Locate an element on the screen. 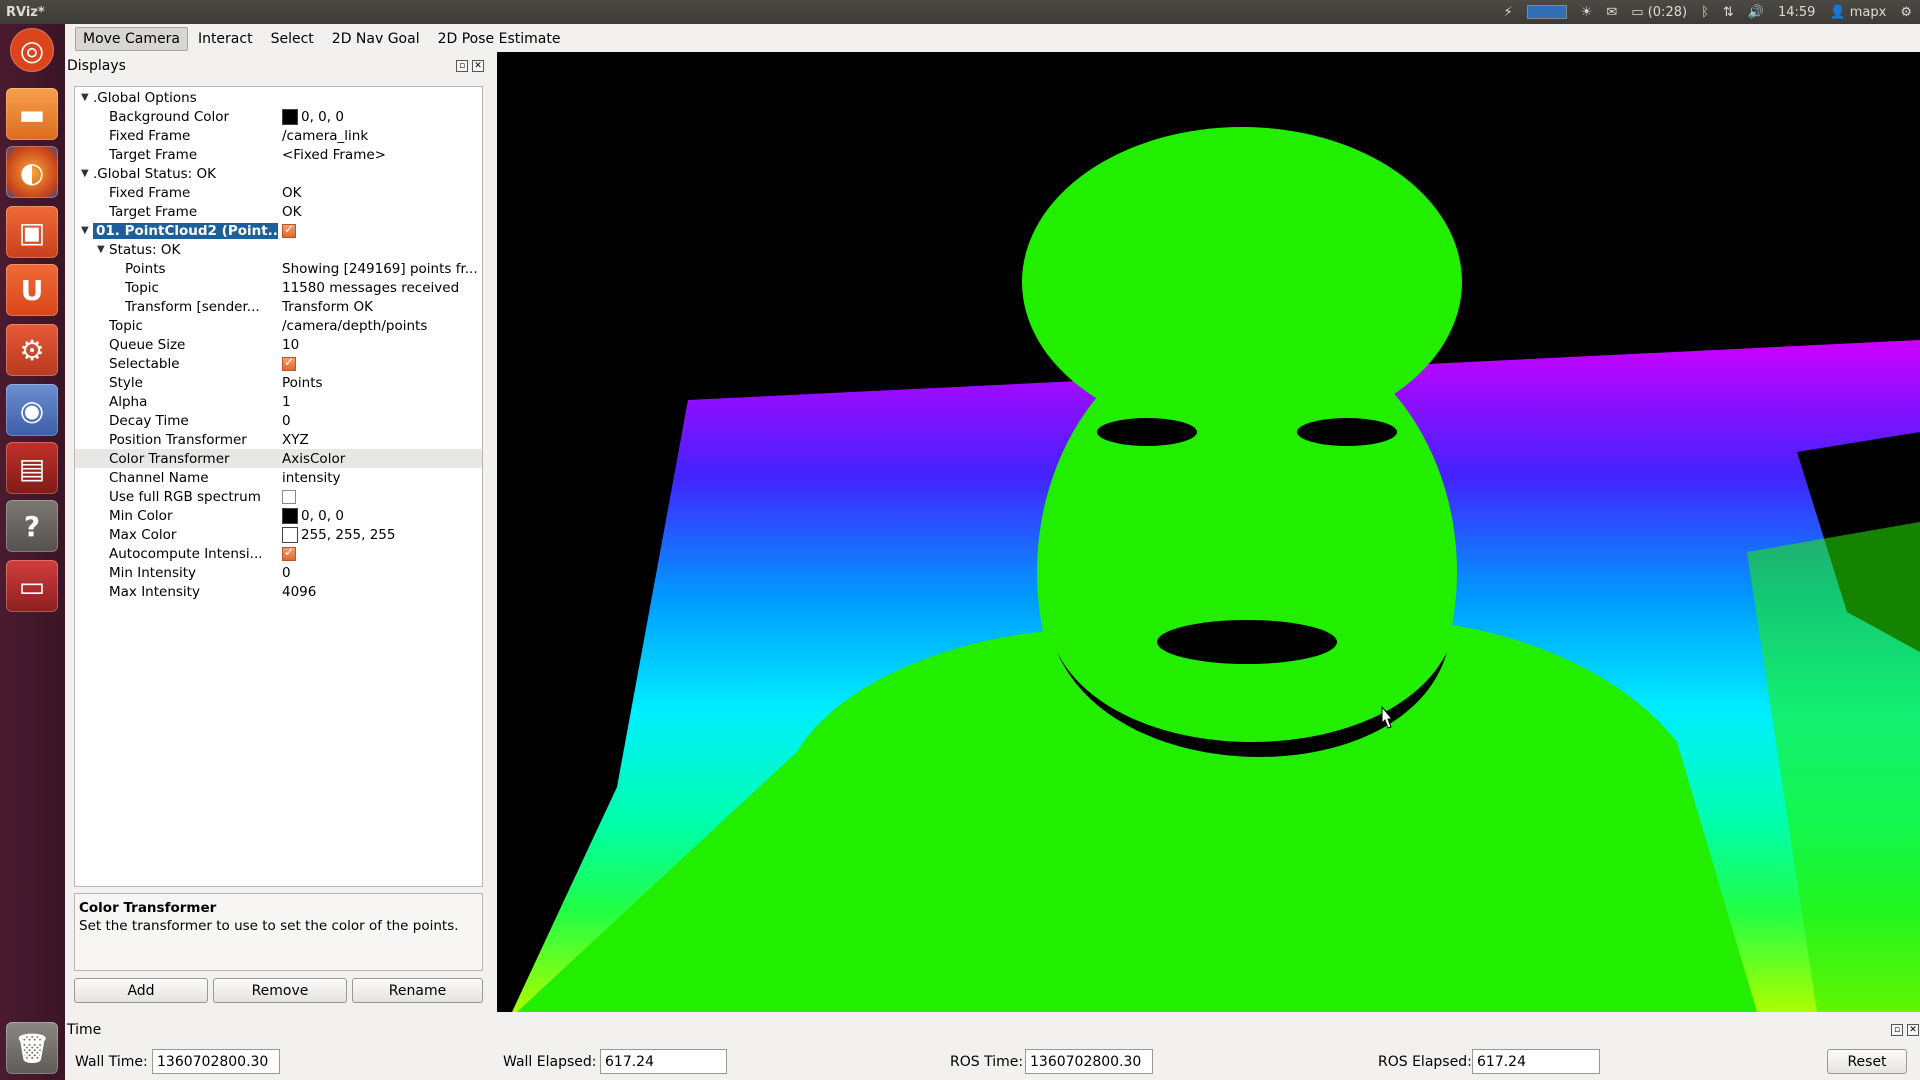  power-icon: ⚡ is located at coordinates (1508, 12).